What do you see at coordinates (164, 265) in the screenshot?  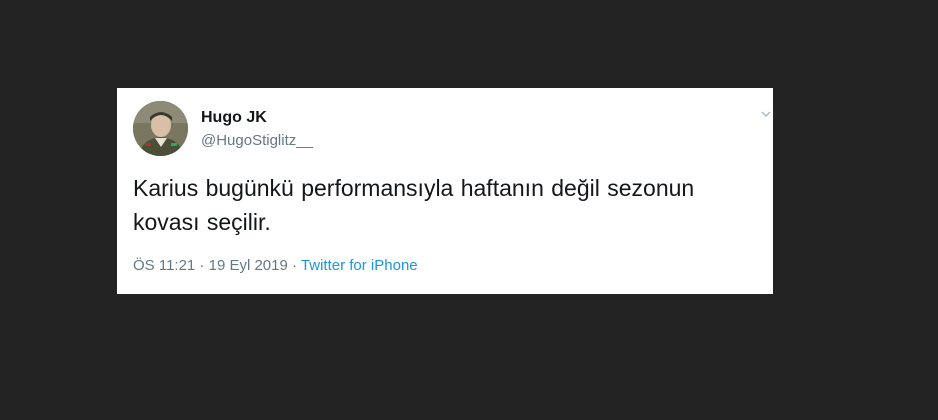 I see `tweet-time: ÖS 11:21` at bounding box center [164, 265].